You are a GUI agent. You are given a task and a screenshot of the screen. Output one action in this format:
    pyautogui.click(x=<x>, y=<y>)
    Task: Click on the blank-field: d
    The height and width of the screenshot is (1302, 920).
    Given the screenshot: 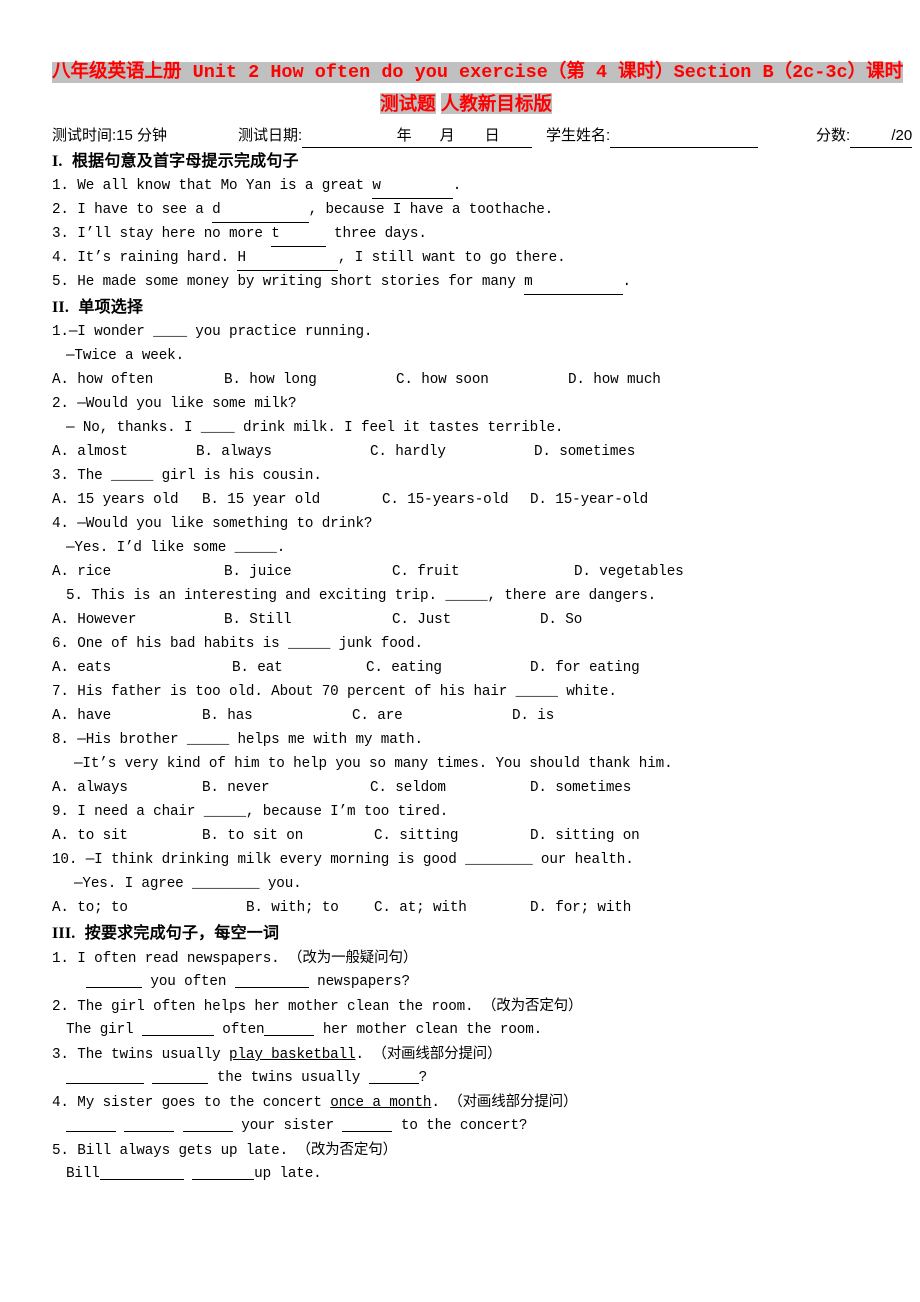 What is the action you would take?
    pyautogui.click(x=260, y=210)
    